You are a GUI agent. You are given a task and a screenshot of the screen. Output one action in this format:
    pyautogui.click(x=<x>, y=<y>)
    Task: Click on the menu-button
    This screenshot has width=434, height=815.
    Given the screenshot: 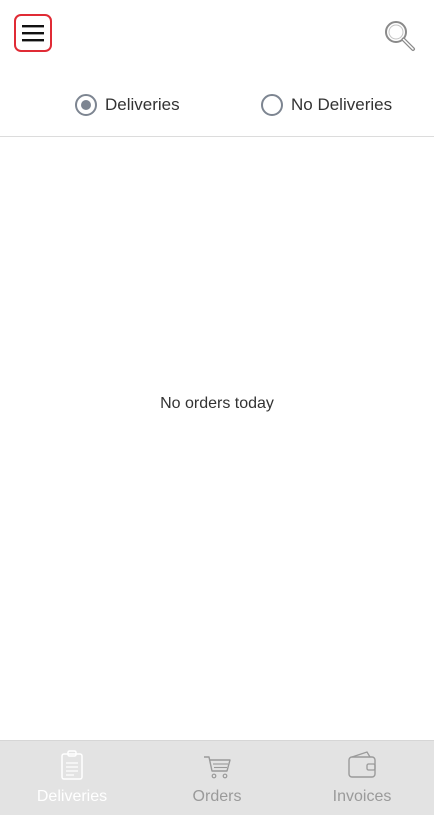 What is the action you would take?
    pyautogui.click(x=33, y=33)
    